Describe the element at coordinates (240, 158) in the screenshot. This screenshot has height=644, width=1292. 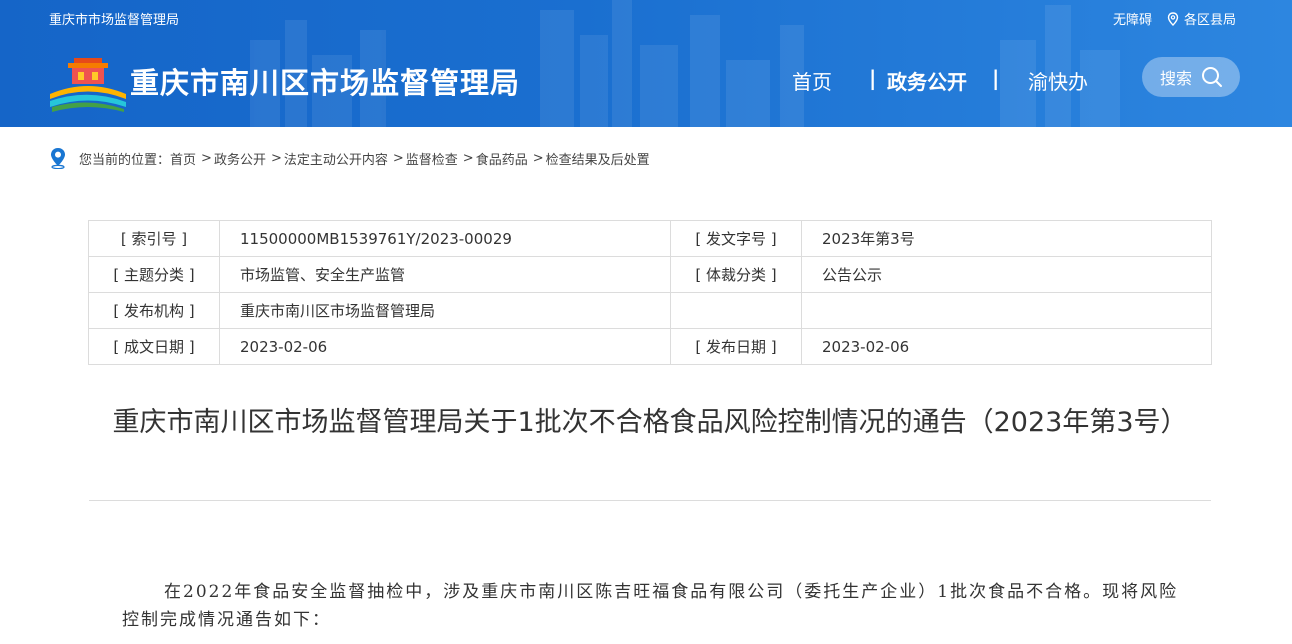
I see `crumb-gov-affairs: 政务公开` at that location.